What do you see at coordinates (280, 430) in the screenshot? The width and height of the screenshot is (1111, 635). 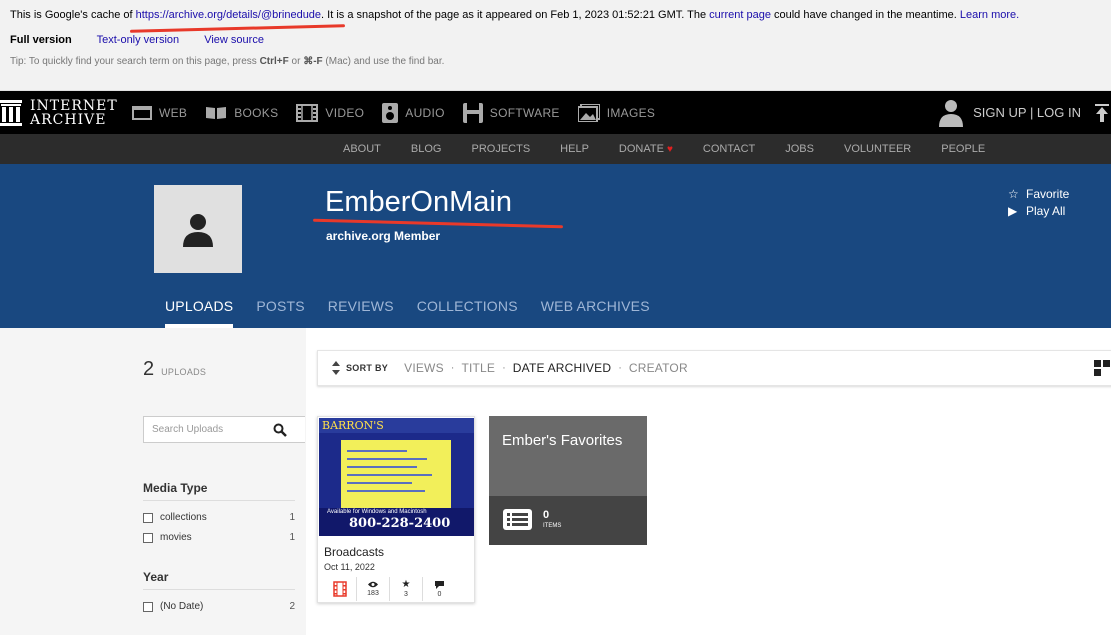 I see `search-icon` at bounding box center [280, 430].